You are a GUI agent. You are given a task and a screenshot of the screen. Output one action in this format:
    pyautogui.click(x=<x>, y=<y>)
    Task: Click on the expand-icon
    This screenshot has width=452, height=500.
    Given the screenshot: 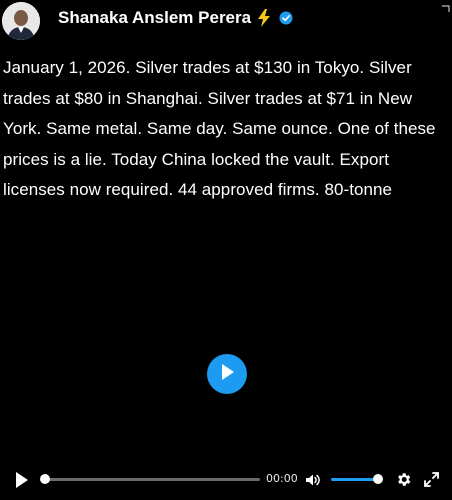 What is the action you would take?
    pyautogui.click(x=431, y=479)
    